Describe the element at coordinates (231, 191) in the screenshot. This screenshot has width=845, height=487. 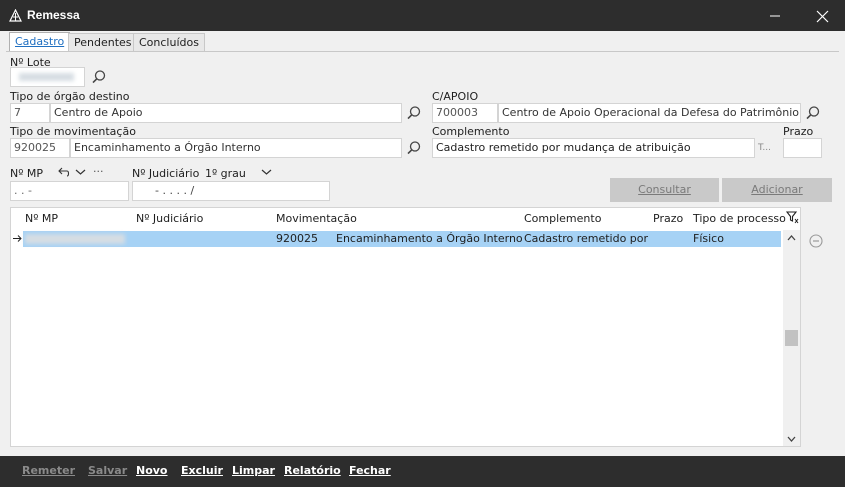
I see `judiciario-input: - . . . . /` at that location.